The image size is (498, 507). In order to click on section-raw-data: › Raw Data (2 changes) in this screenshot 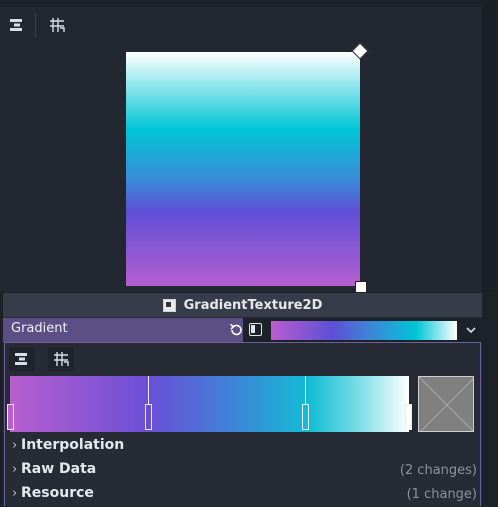, I will do `click(244, 472)`.